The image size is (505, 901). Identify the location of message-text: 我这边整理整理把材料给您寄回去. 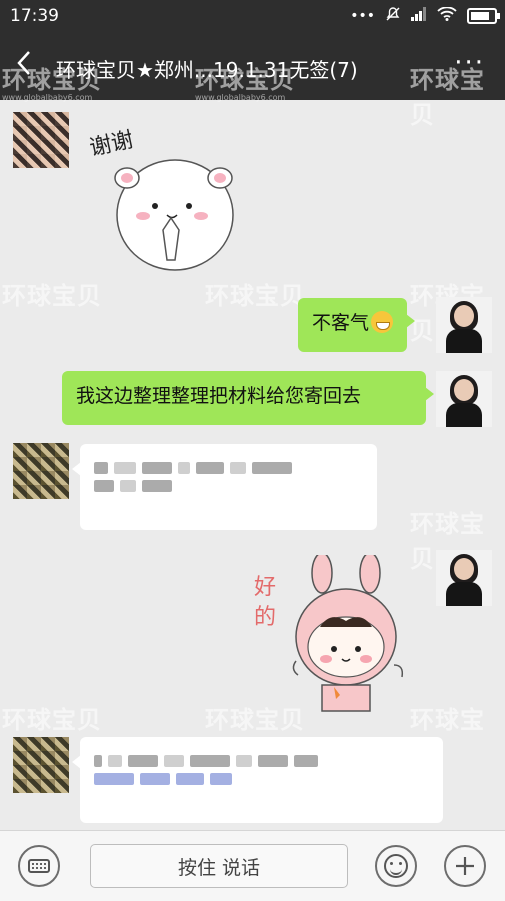
(219, 396).